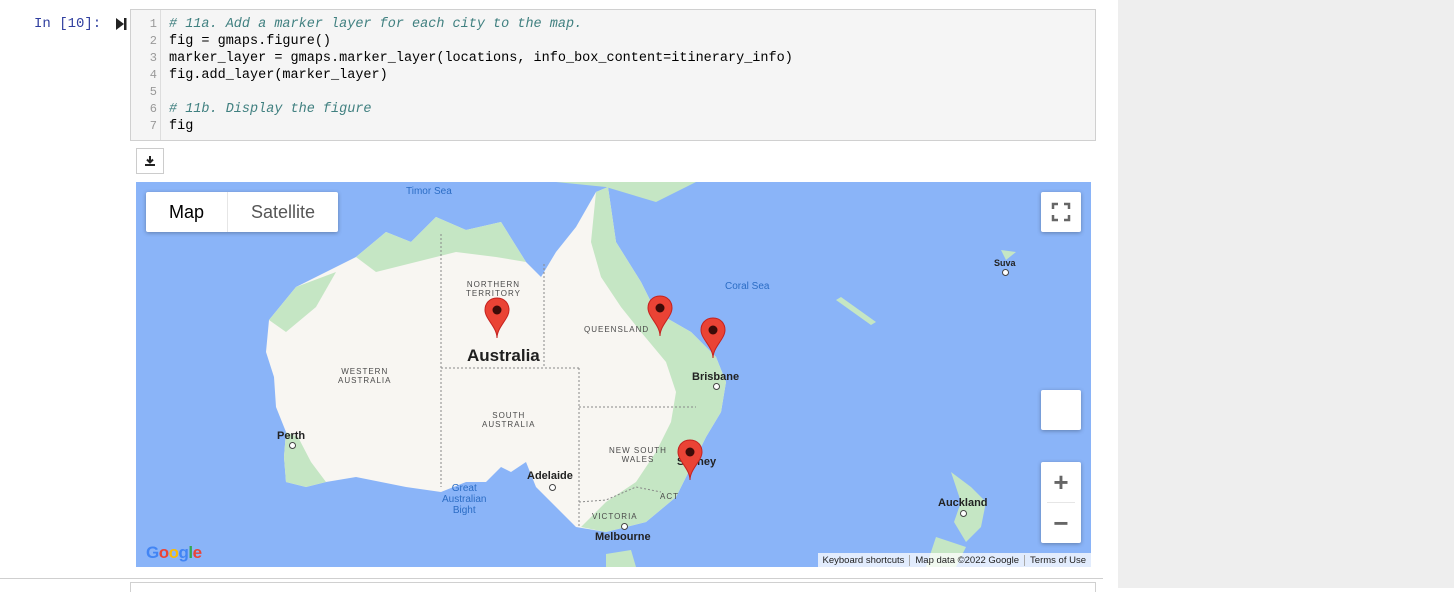 The width and height of the screenshot is (1454, 592). I want to click on city-dot-melbourne, so click(624, 526).